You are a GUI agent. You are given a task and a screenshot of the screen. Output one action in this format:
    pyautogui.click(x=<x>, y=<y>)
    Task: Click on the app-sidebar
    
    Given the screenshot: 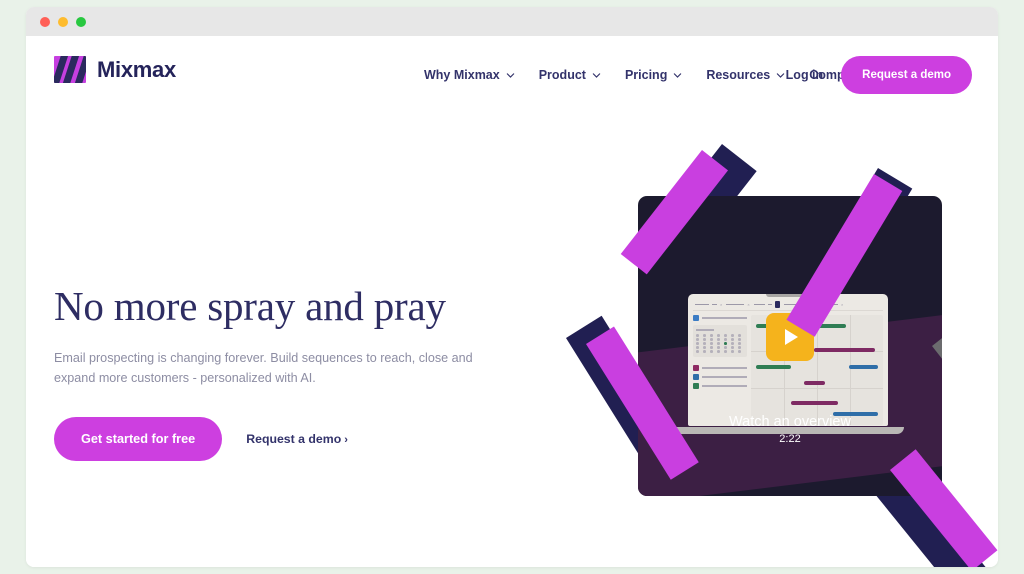 What is the action you would take?
    pyautogui.click(x=720, y=370)
    